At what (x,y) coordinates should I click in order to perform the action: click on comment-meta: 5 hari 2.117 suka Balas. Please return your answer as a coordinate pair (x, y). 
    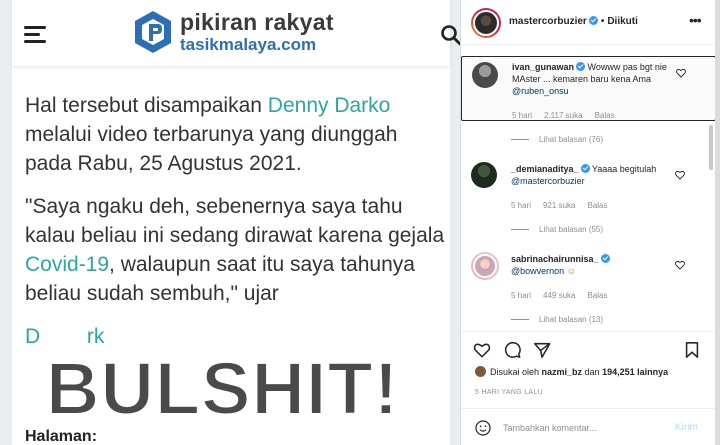
    Looking at the image, I should click on (569, 115).